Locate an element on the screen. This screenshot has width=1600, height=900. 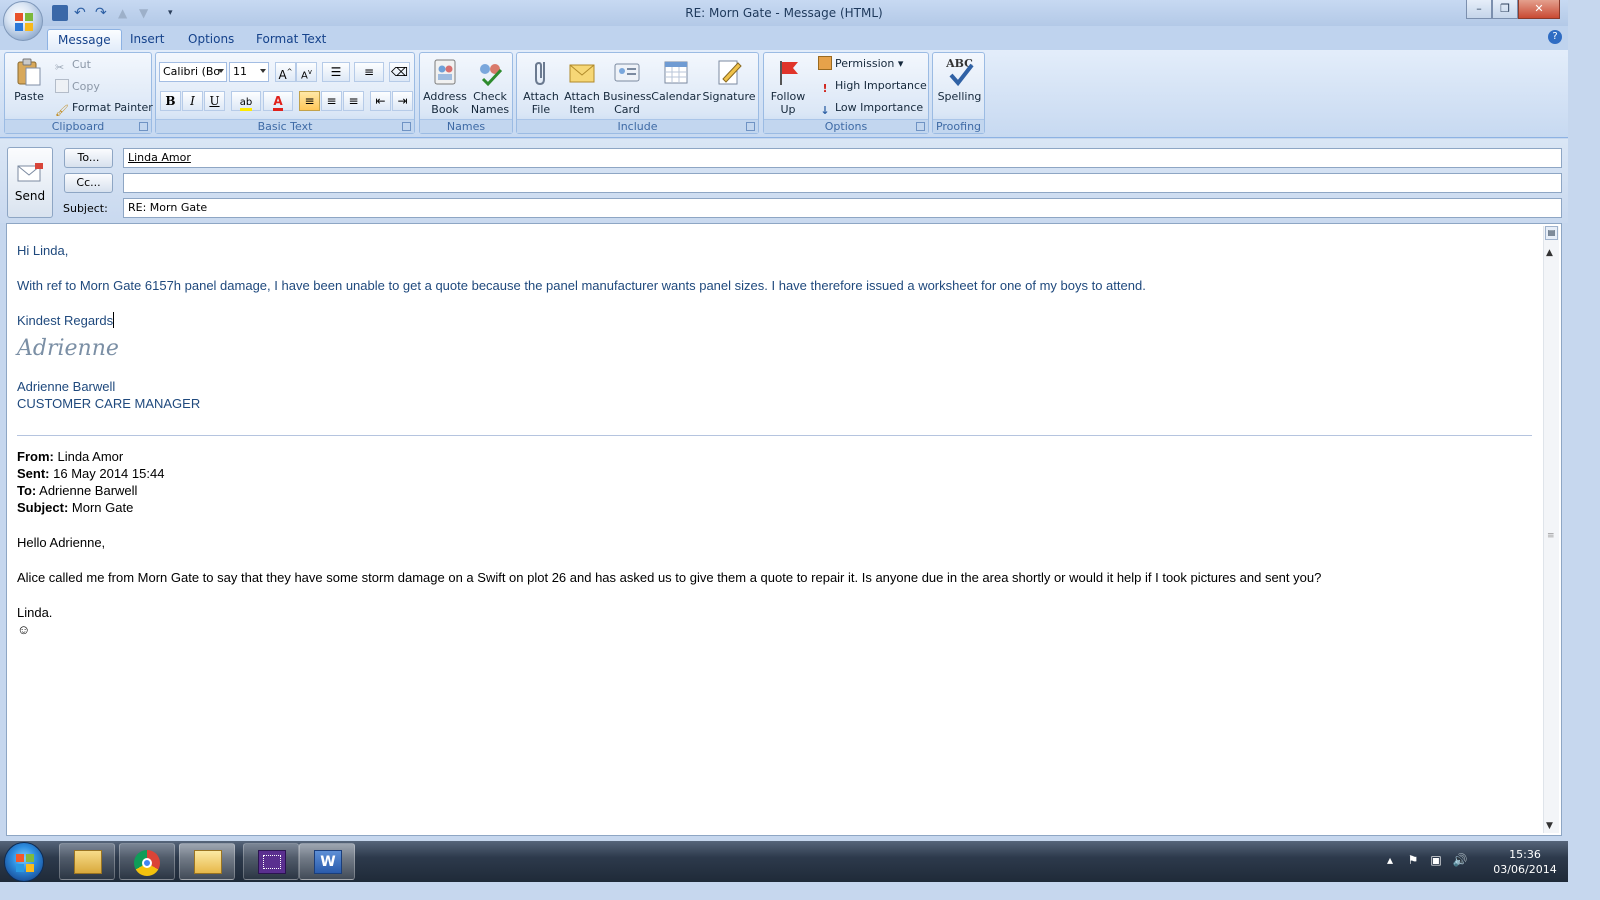
format-painter-button: 🖌 Format Painter is located at coordinates (104, 108).